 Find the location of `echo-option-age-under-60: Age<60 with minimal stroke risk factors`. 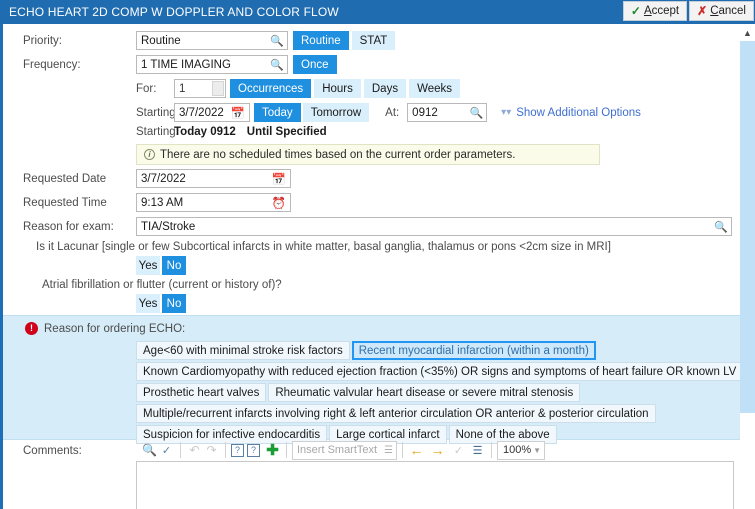

echo-option-age-under-60: Age<60 with minimal stroke risk factors is located at coordinates (243, 350).